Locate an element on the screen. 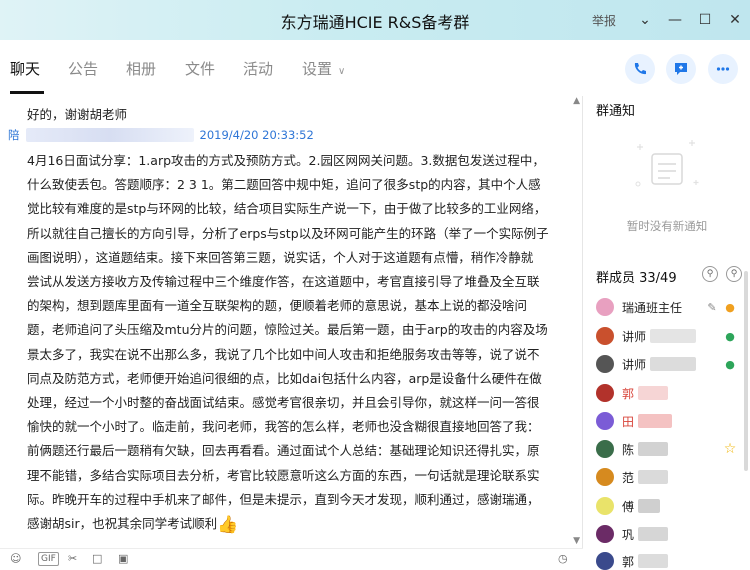  message-line: 感谢胡sir，也祝其余同学考试顺利 is located at coordinates (122, 524).